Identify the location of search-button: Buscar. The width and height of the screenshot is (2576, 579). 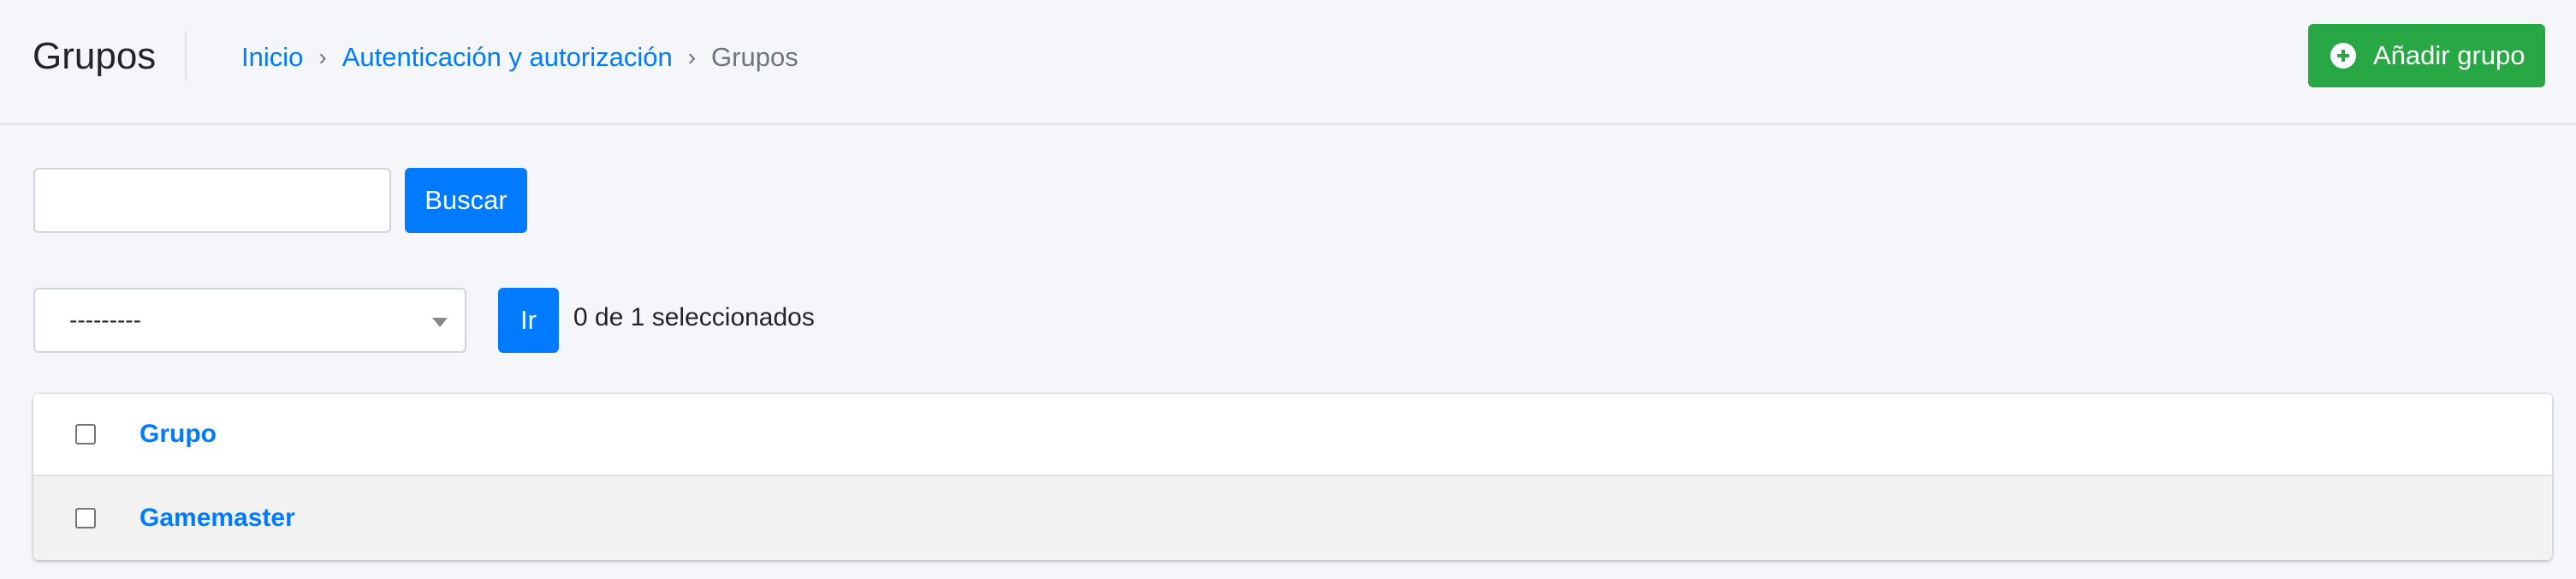
(466, 200).